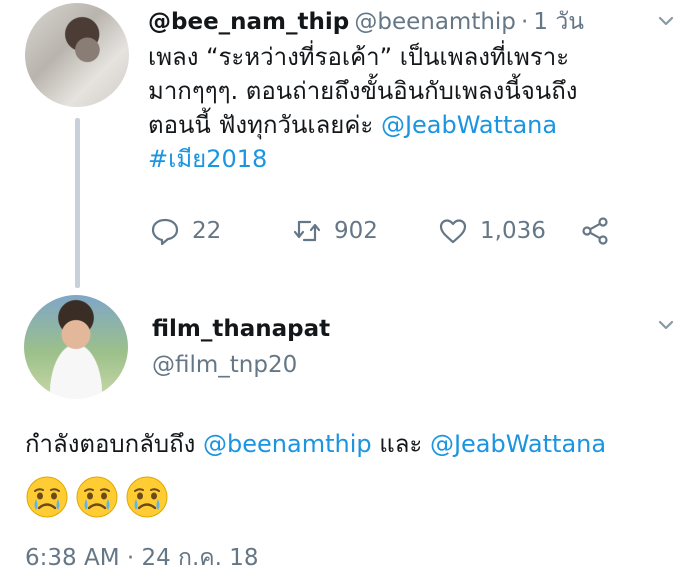 The image size is (700, 587). I want to click on retweet-button: 902, so click(335, 231).